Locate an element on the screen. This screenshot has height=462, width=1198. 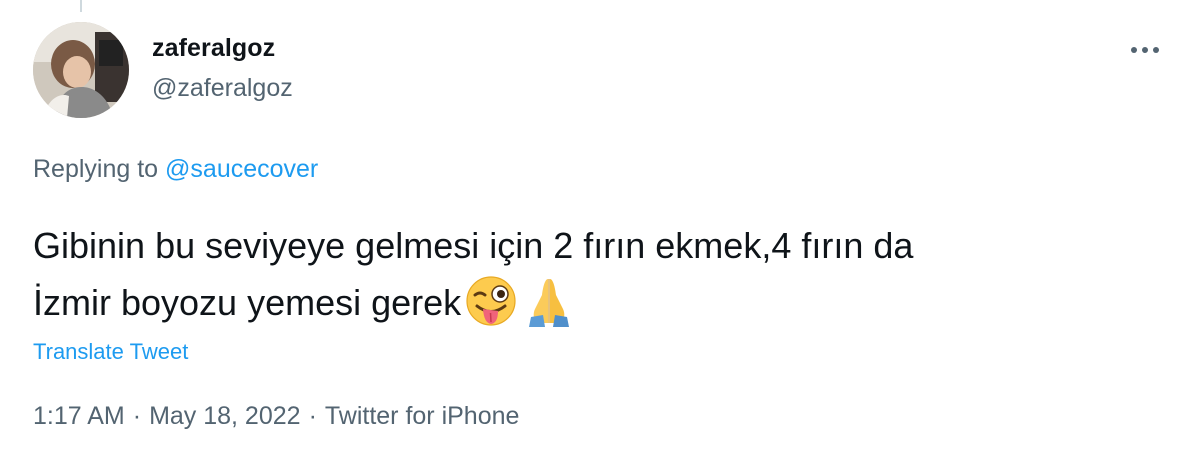
tweet-metadata: 1:17 AM · May 18, 2022 · Twitter for iPhone is located at coordinates (276, 416).